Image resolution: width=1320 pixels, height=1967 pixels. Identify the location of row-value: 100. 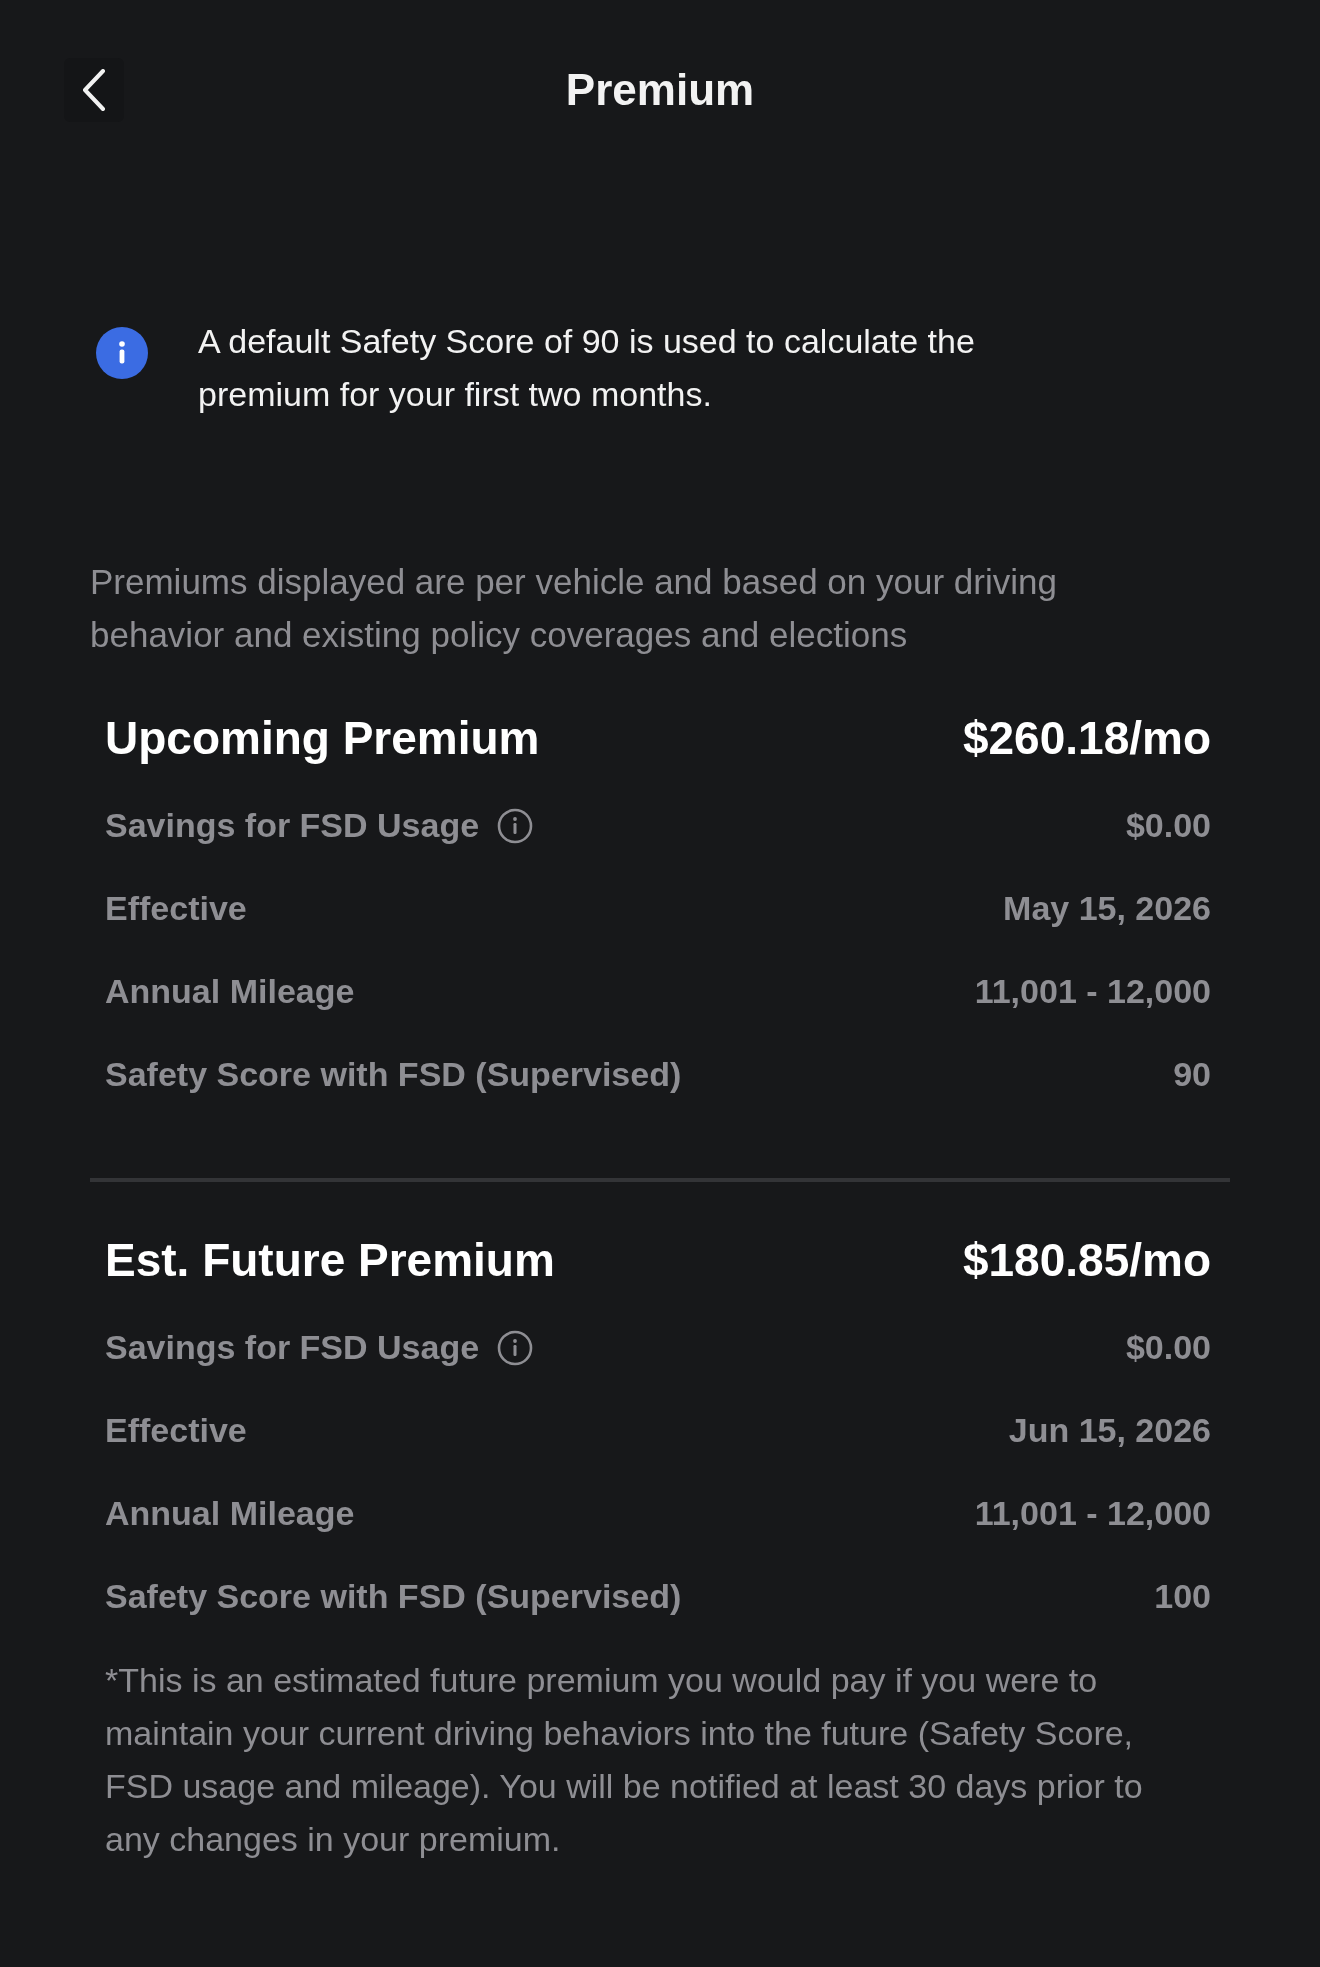
(1182, 1596).